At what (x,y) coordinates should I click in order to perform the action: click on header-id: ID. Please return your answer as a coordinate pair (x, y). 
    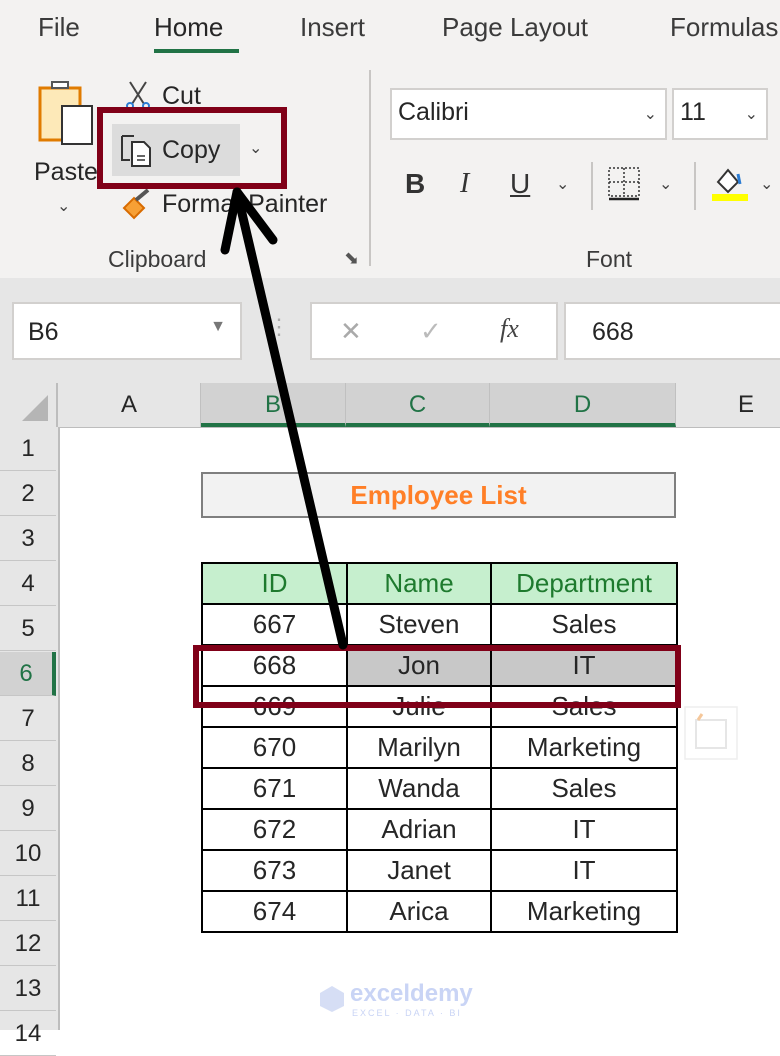
    Looking at the image, I should click on (274, 583).